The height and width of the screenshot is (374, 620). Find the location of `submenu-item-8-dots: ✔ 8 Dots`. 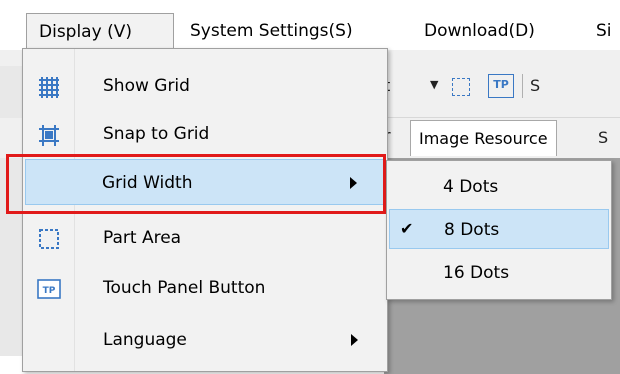

submenu-item-8-dots: ✔ 8 Dots is located at coordinates (499, 229).